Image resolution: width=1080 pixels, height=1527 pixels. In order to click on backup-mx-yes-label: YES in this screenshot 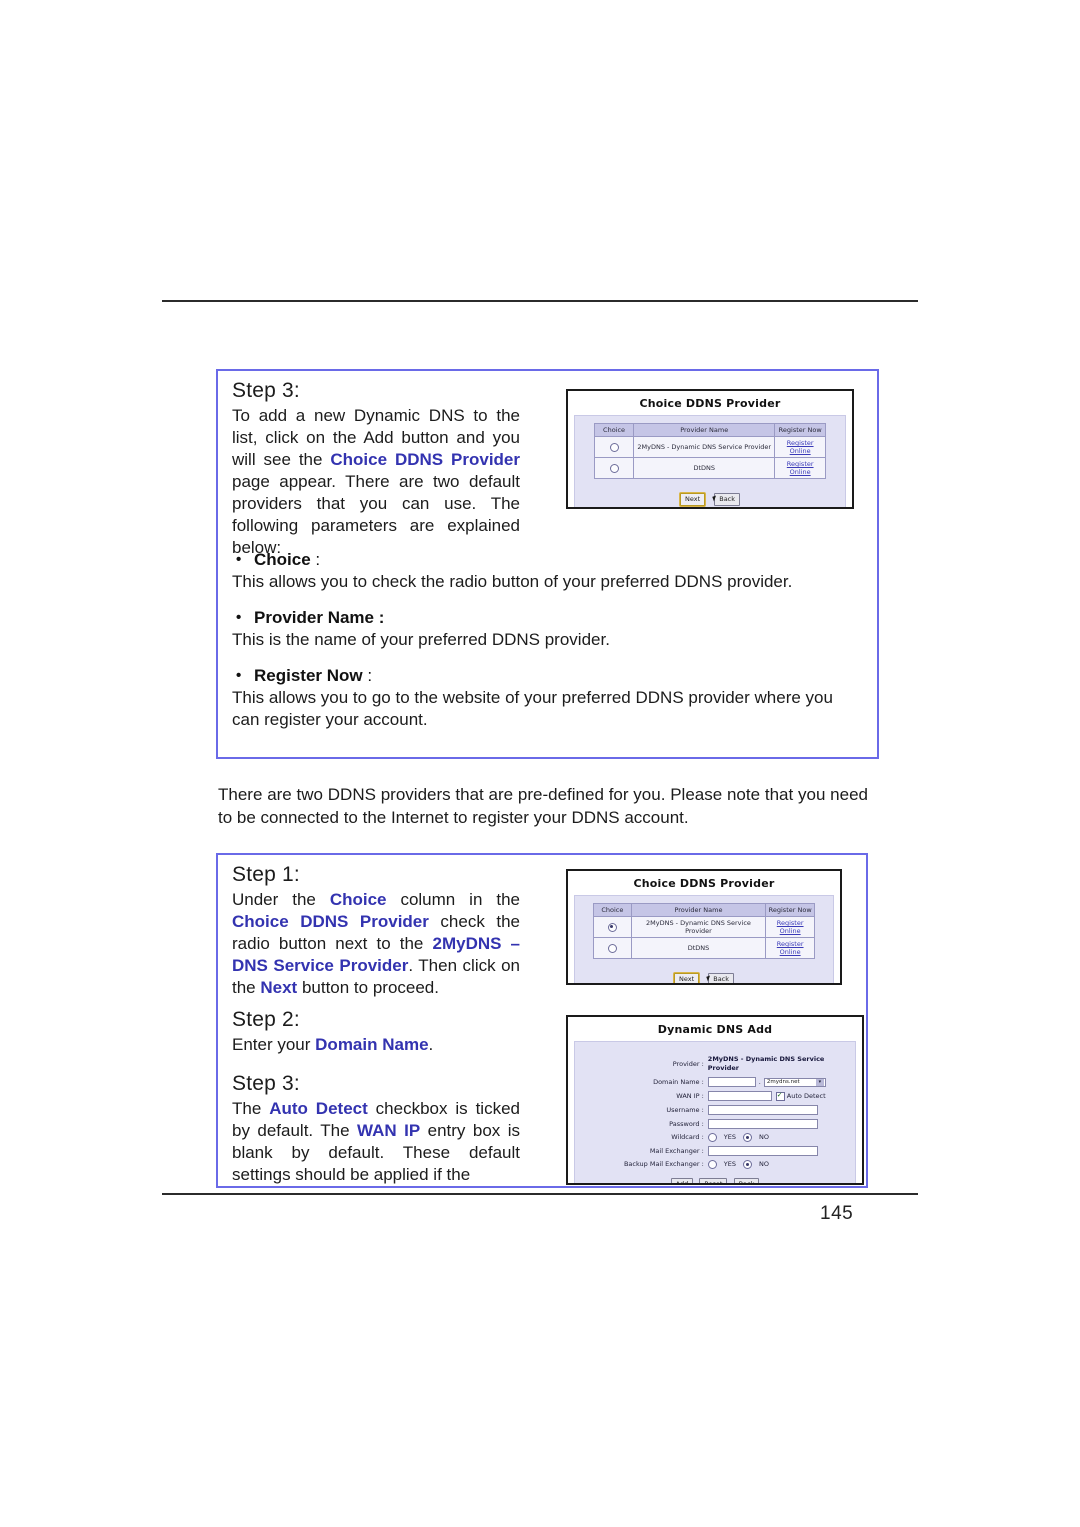, I will do `click(730, 1164)`.